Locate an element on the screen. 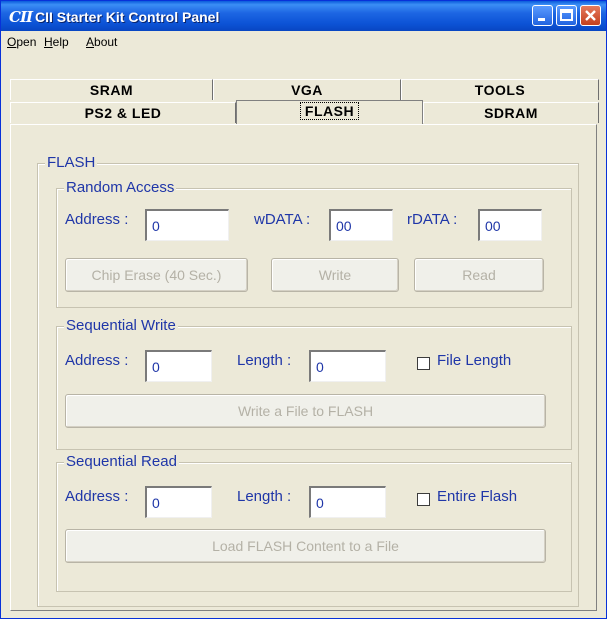 This screenshot has width=607, height=619. write-file-to-flash-button: Write a File to FLASH is located at coordinates (305, 411).